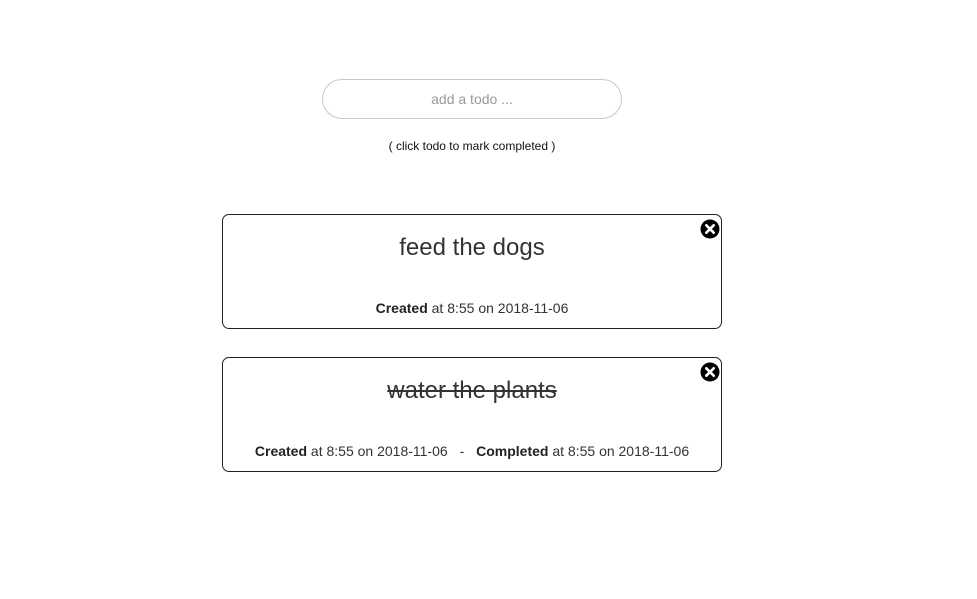 This screenshot has width=977, height=599. Describe the element at coordinates (621, 451) in the screenshot. I see `completed-time: at 8:55 on 2018-11-06` at that location.